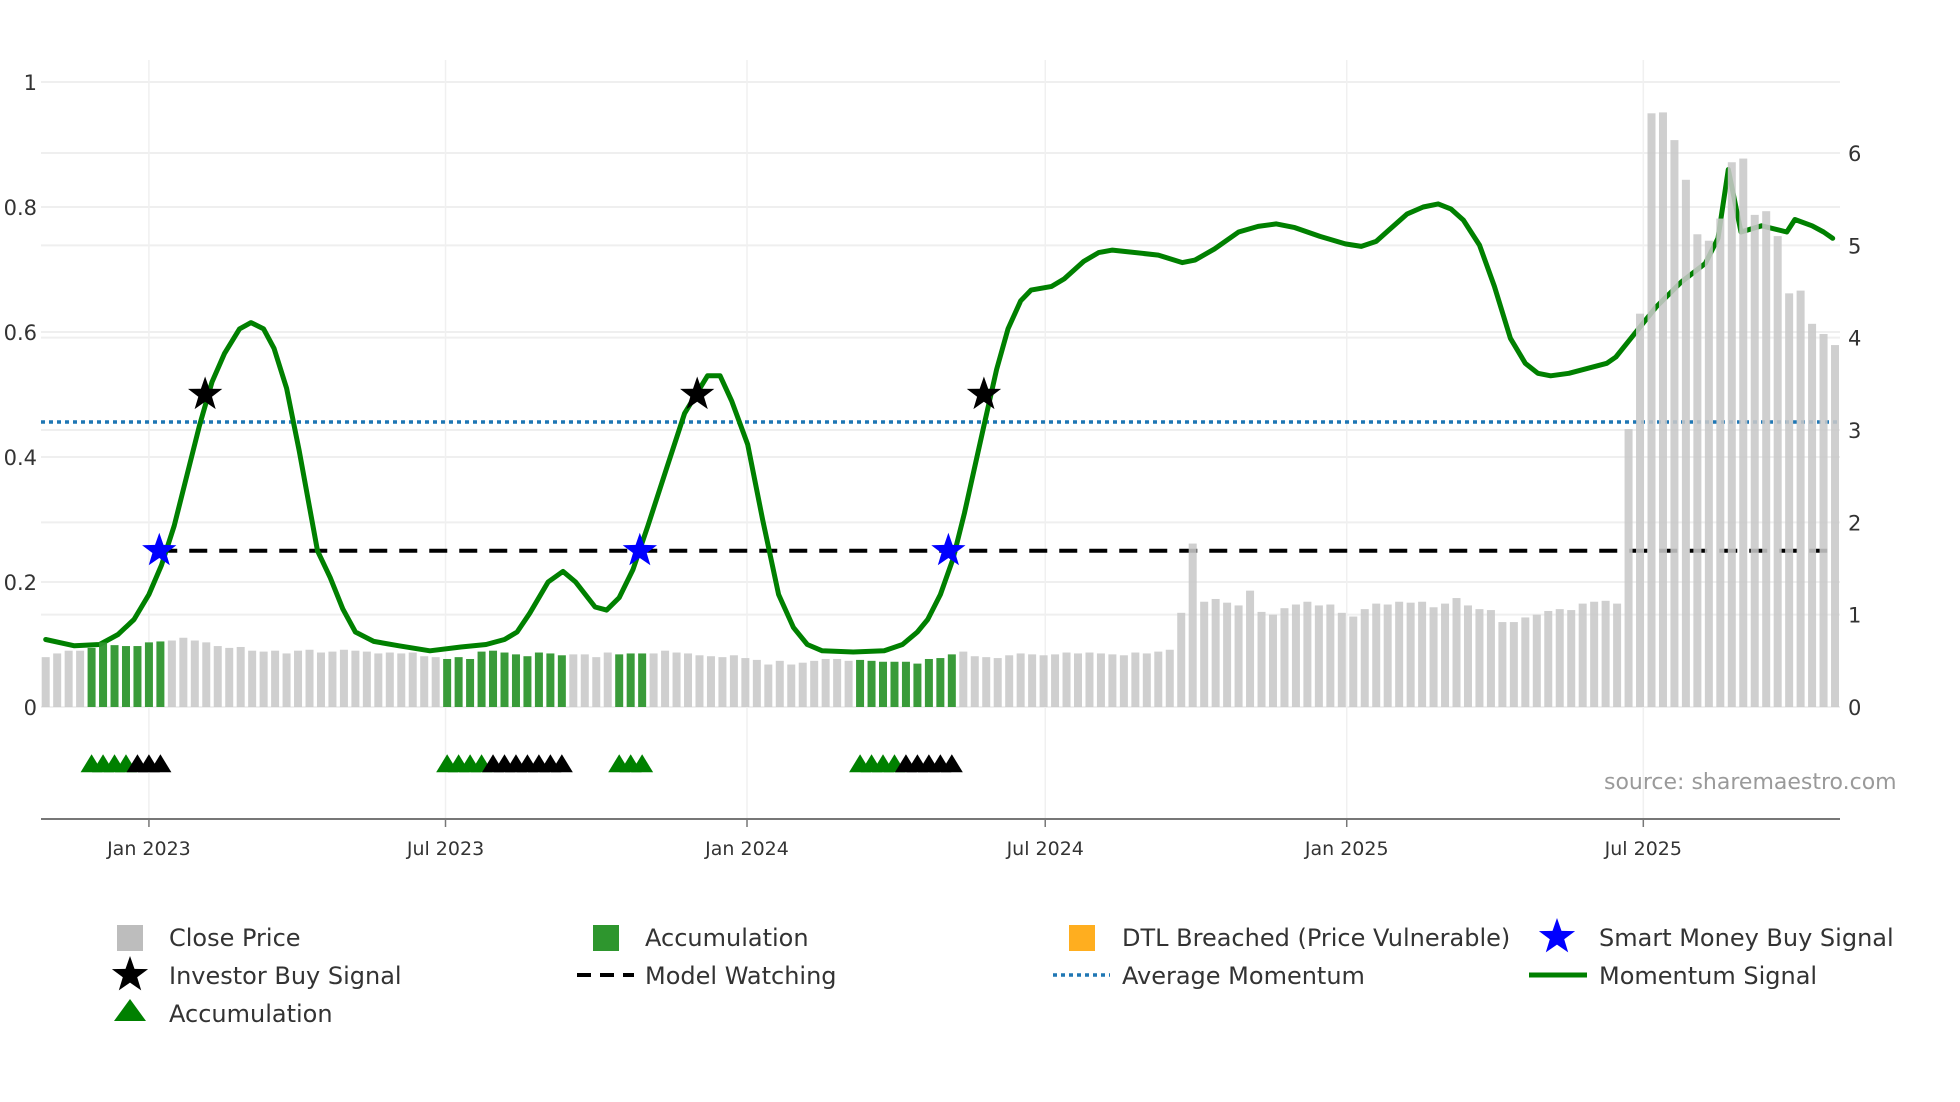  I want to click on left-axis-tick-label: 0.2, so click(20, 583).